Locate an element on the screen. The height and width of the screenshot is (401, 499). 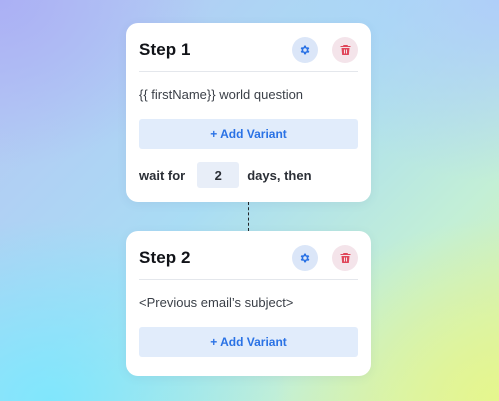
step-1-add-variant-button: + Add Variant is located at coordinates (248, 134).